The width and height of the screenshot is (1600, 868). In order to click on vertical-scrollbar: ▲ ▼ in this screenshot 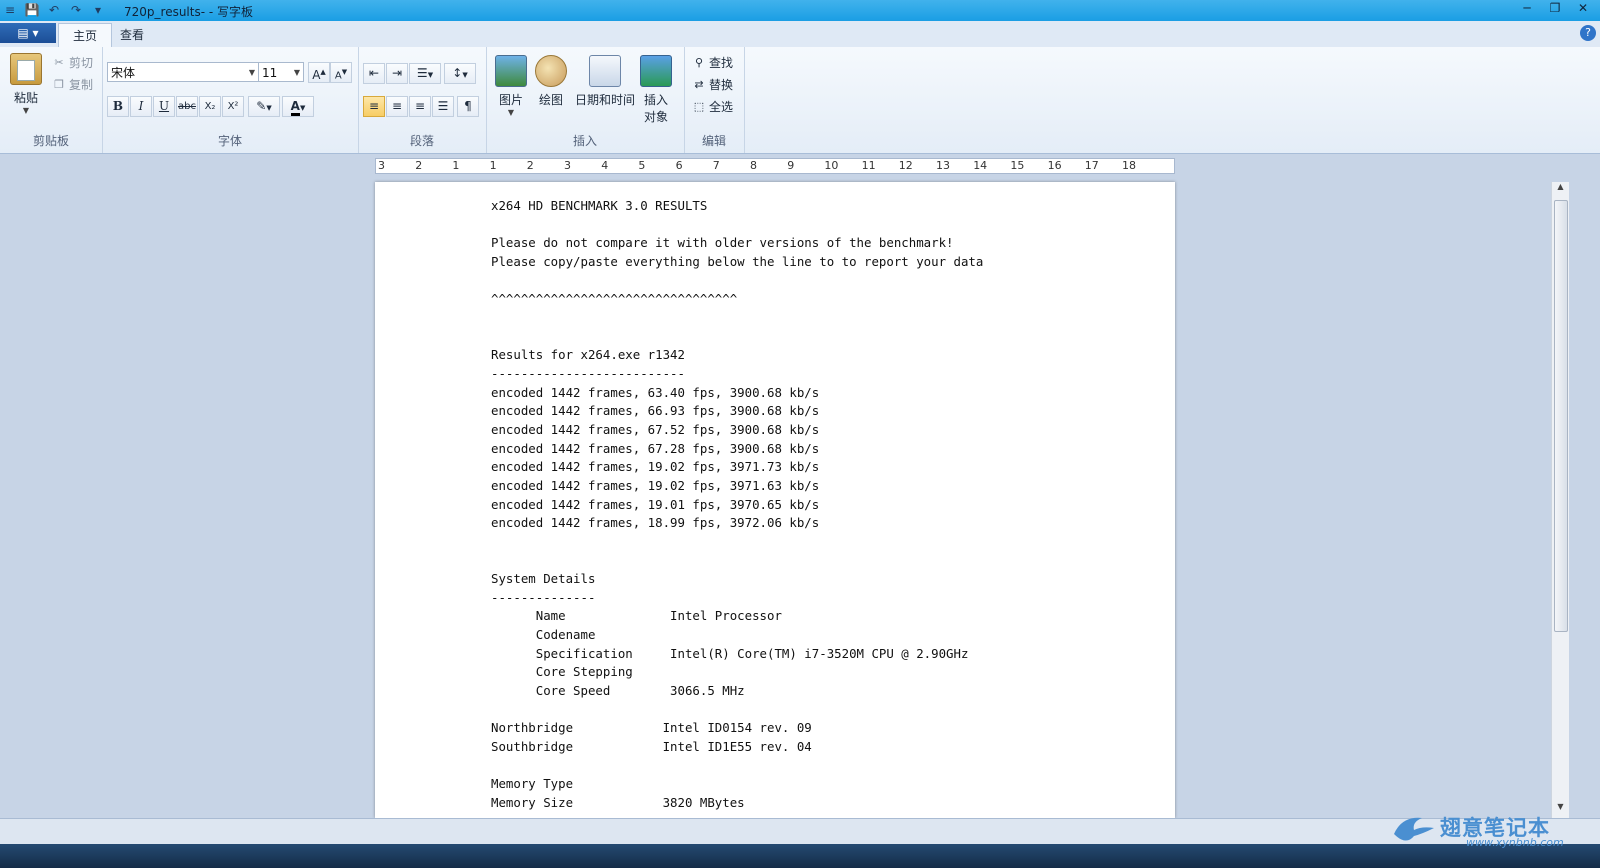, I will do `click(1560, 500)`.